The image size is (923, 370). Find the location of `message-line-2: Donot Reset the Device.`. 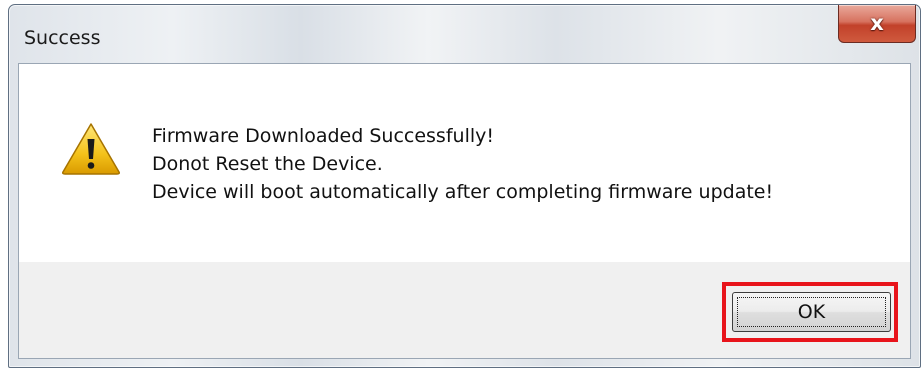

message-line-2: Donot Reset the Device. is located at coordinates (267, 164).